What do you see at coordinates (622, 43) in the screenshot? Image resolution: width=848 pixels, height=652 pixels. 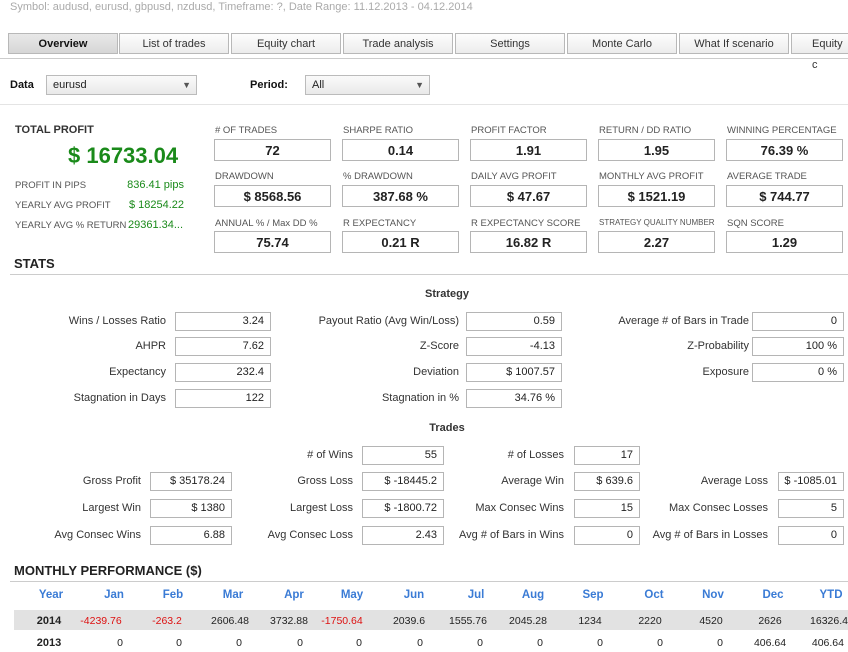 I see `tab-monte-carlo: Monte Carlo` at bounding box center [622, 43].